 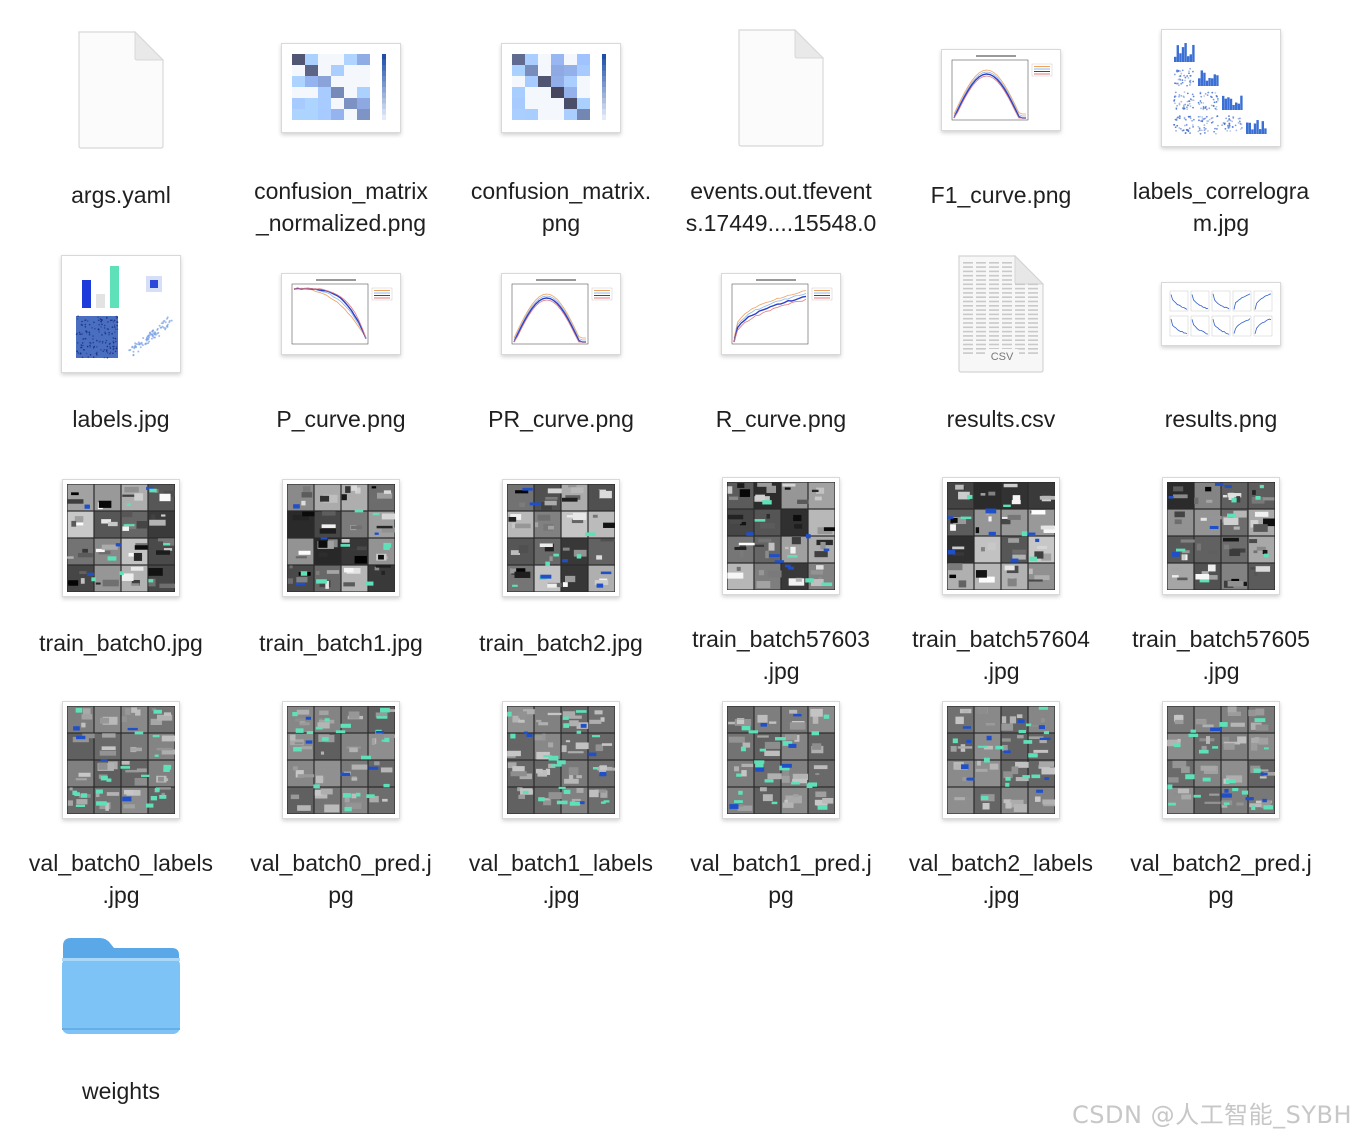 I want to click on file-name-label: val_batch0_pred.j pg, so click(x=341, y=879).